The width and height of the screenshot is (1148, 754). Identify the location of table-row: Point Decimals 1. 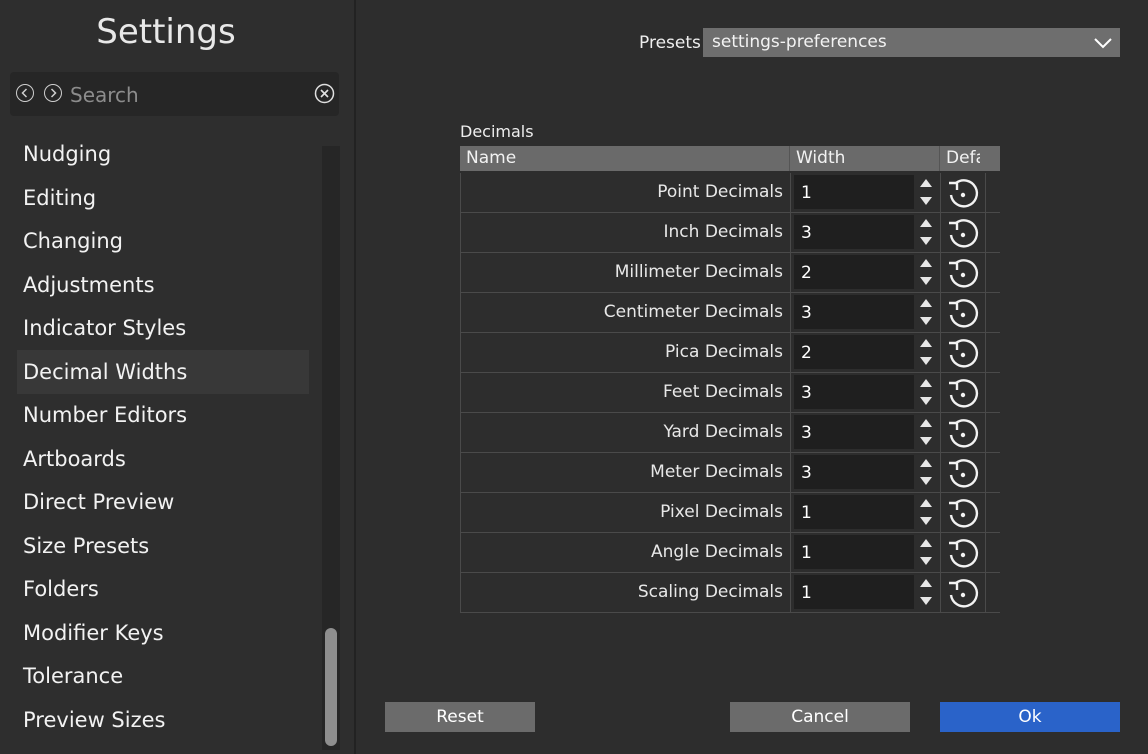
(730, 193).